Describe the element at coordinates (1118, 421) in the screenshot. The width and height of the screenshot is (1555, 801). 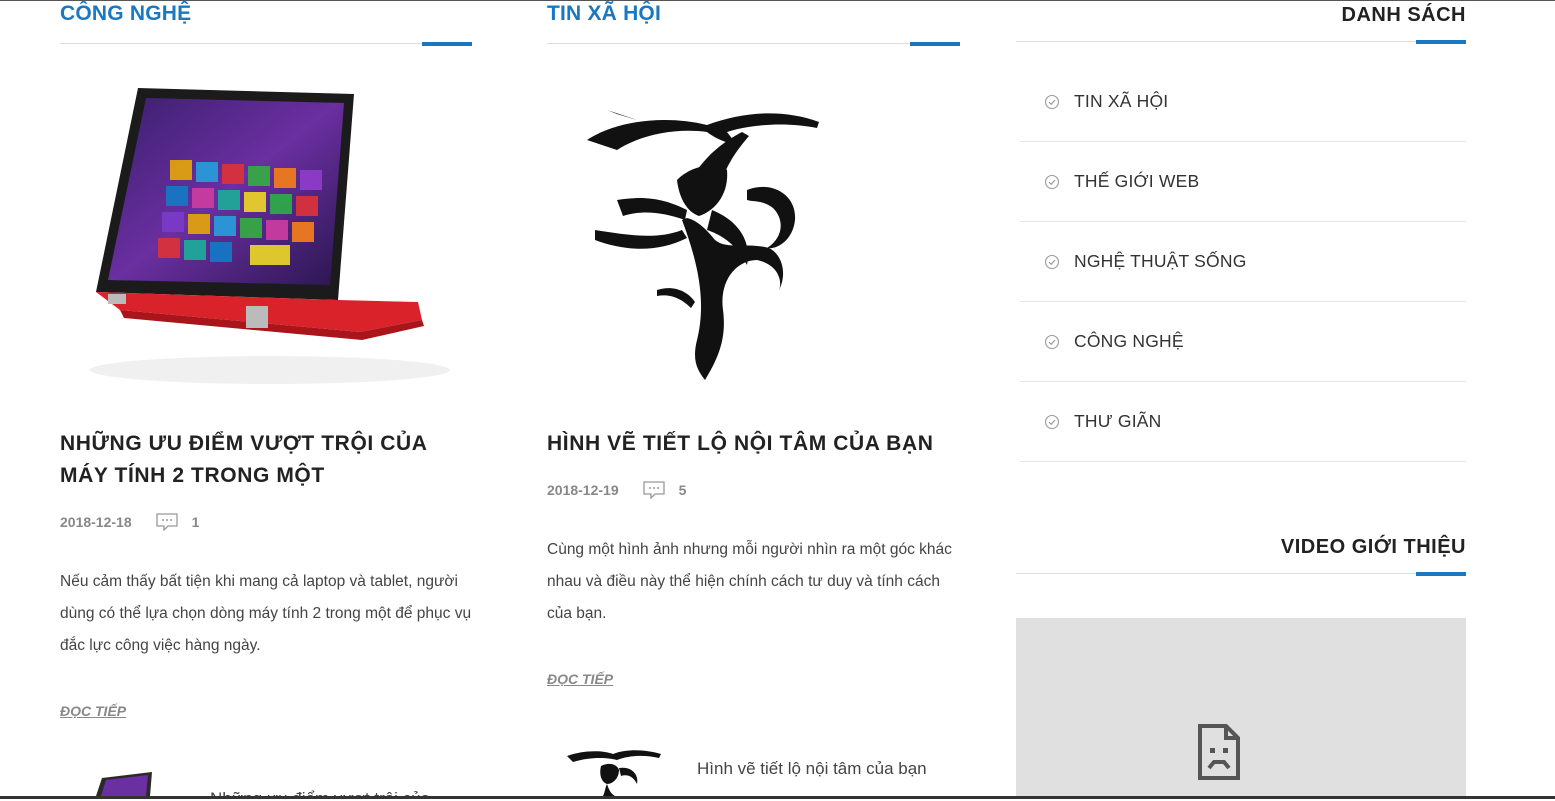
I see `category-label: THƯ GIÃN` at that location.